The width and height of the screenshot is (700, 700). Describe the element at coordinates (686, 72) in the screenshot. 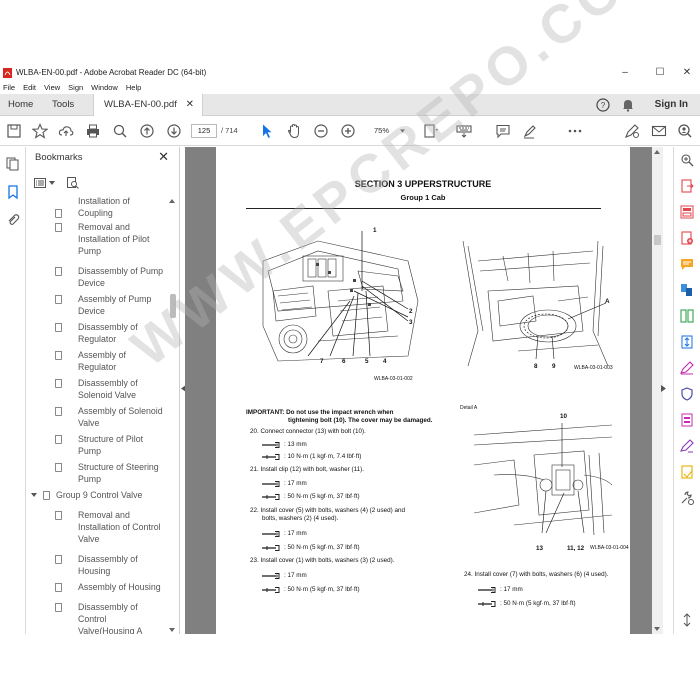

I see `close-window-button: ✕` at that location.